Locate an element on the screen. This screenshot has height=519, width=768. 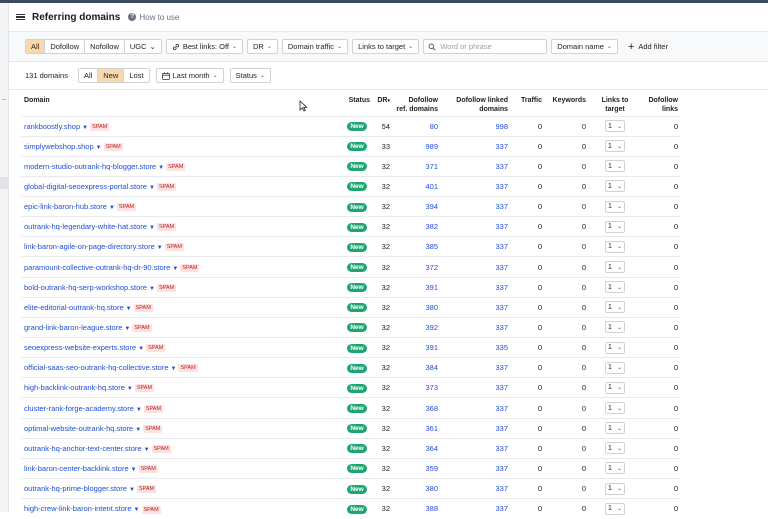
link-type-nofollow: Nofollow is located at coordinates (105, 46).